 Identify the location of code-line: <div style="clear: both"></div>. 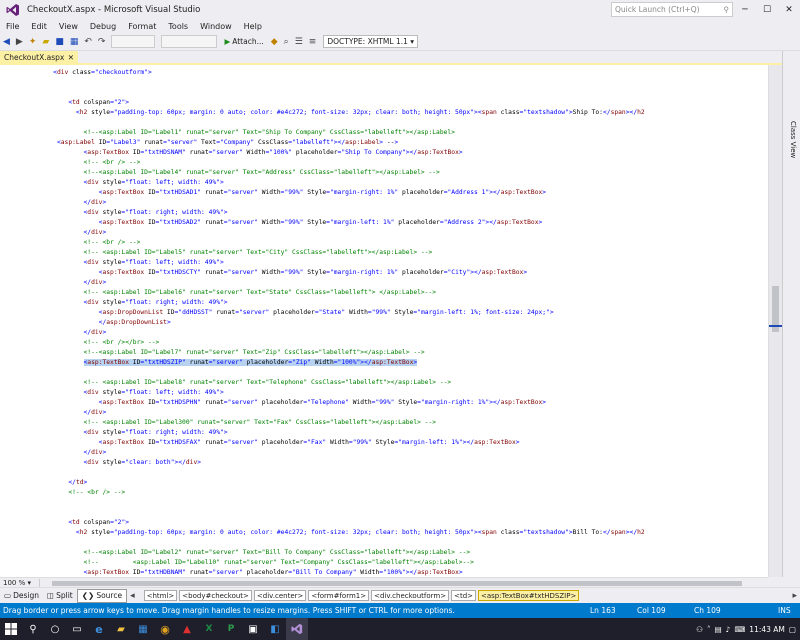
(120, 463).